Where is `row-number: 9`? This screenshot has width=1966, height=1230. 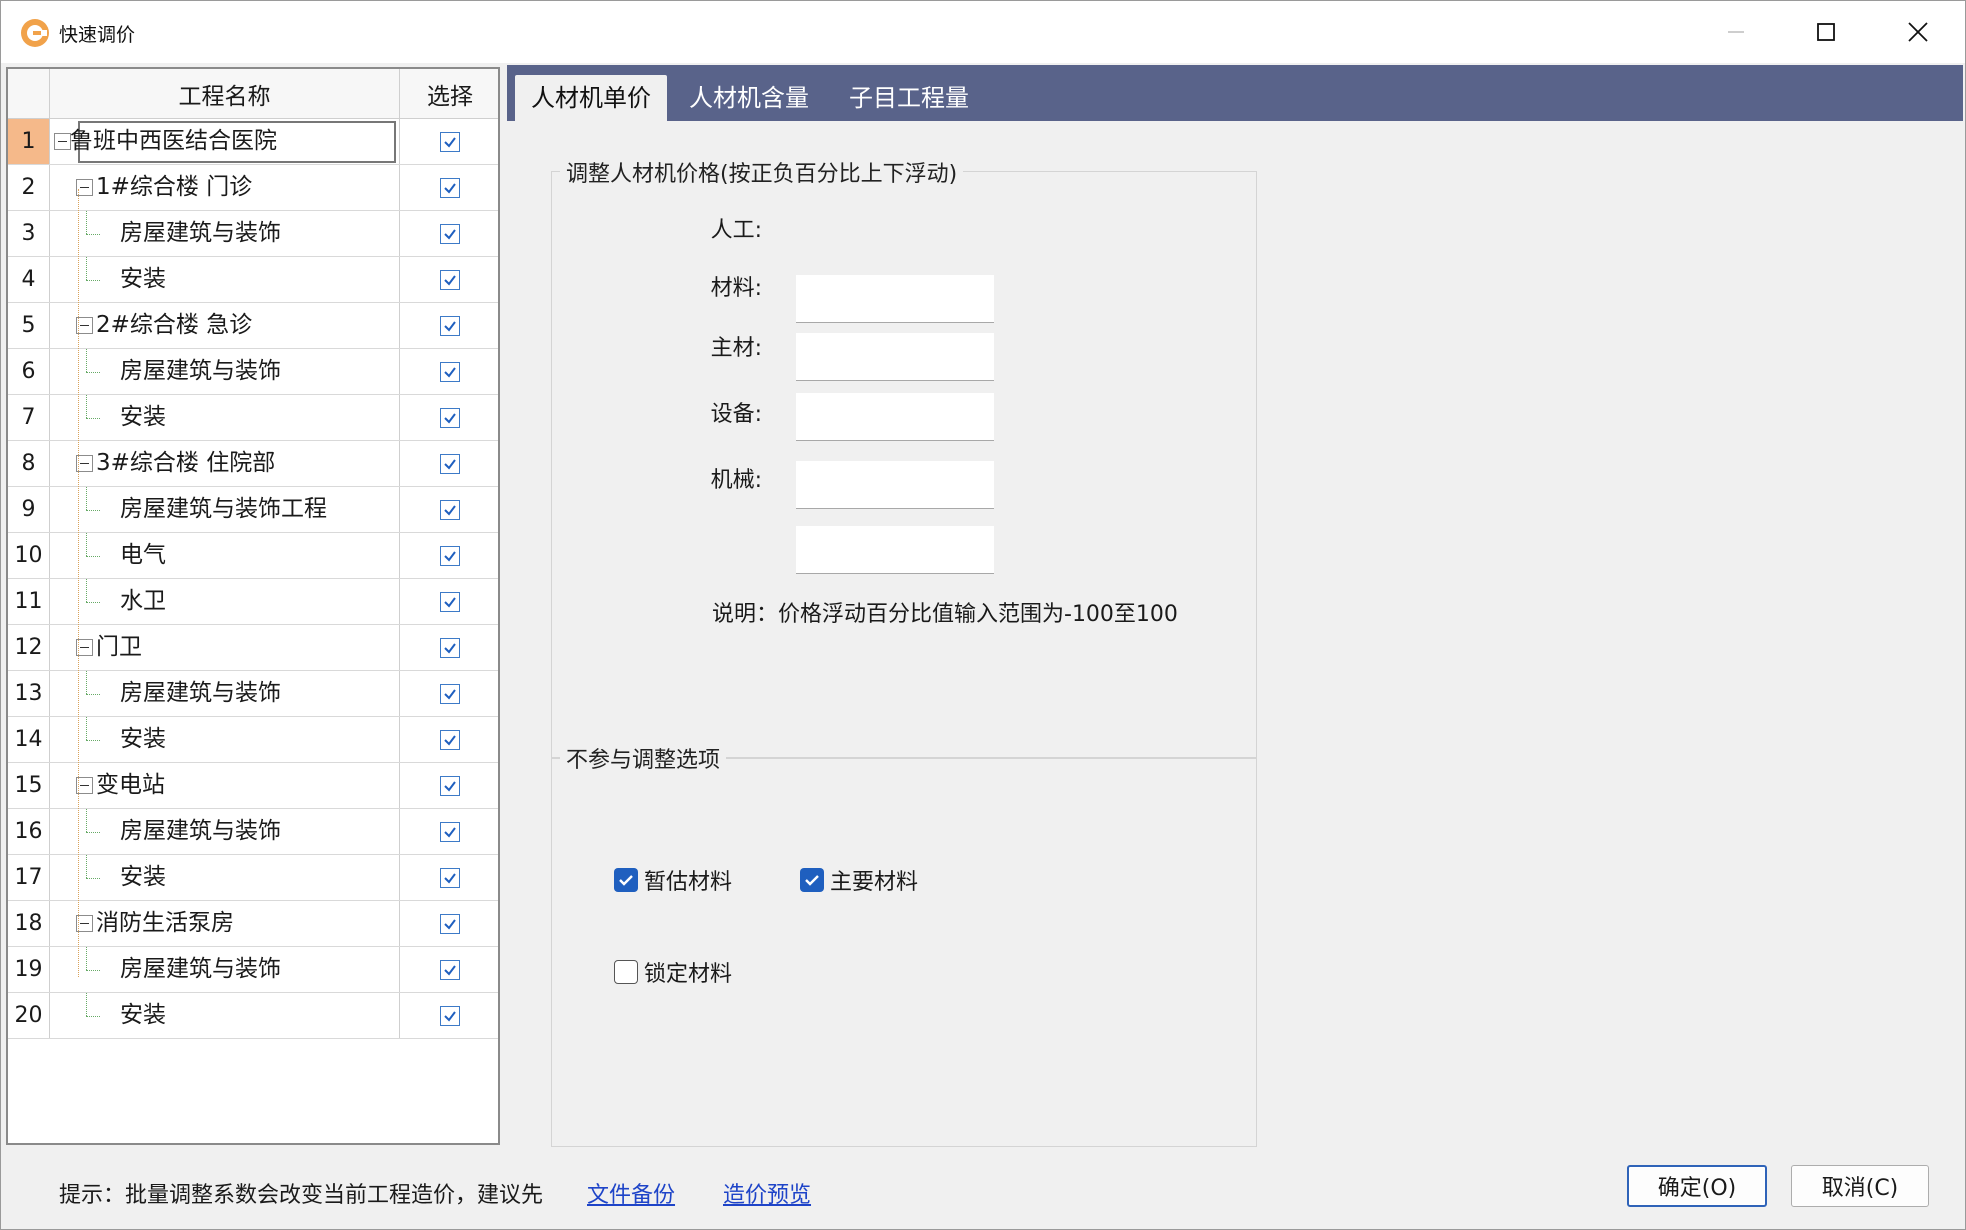
row-number: 9 is located at coordinates (29, 509).